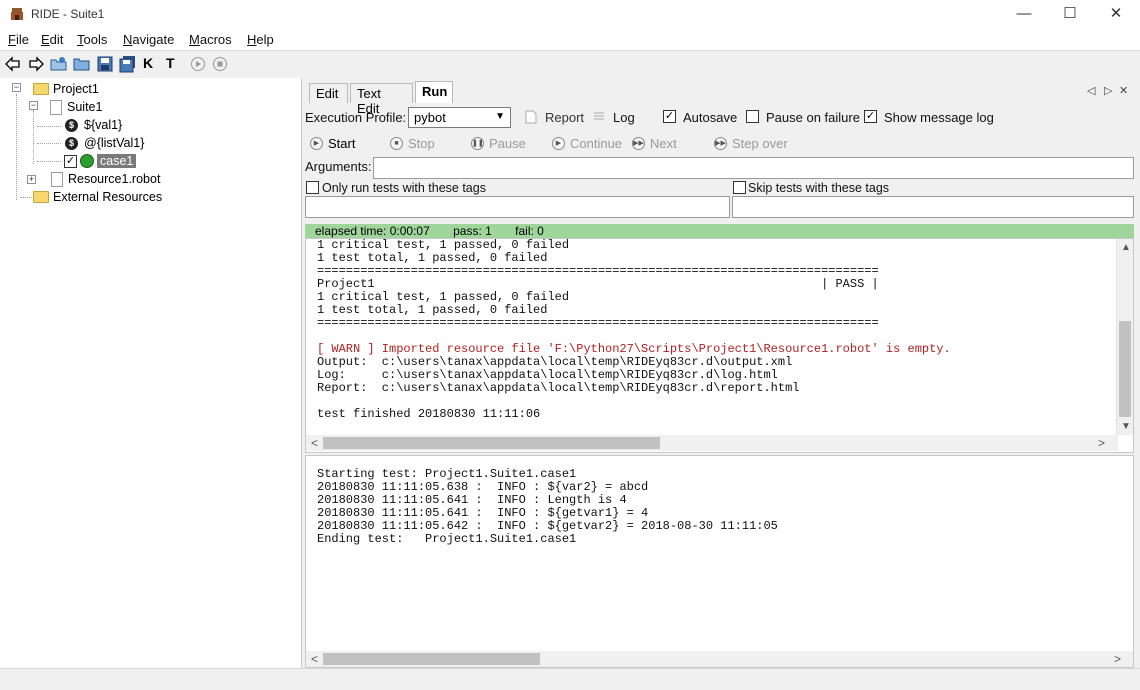 This screenshot has width=1140, height=690. I want to click on tree-item-list-variable: $ @{listVal1}, so click(104, 143).